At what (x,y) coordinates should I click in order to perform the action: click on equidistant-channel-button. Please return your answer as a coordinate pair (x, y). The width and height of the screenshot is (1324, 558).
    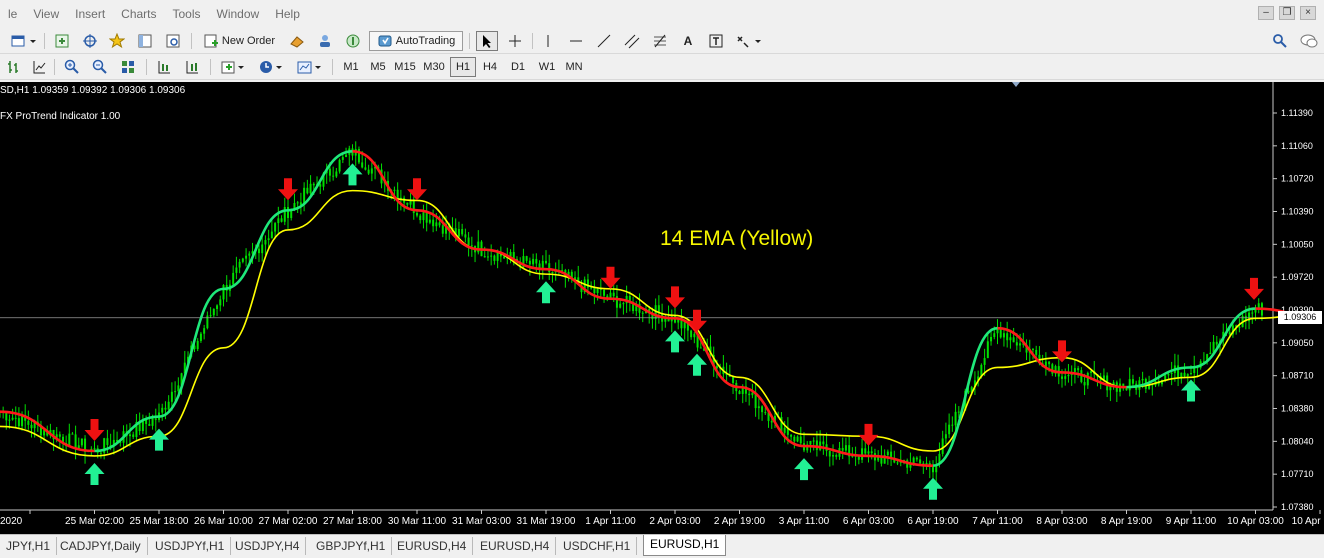
    Looking at the image, I should click on (632, 41).